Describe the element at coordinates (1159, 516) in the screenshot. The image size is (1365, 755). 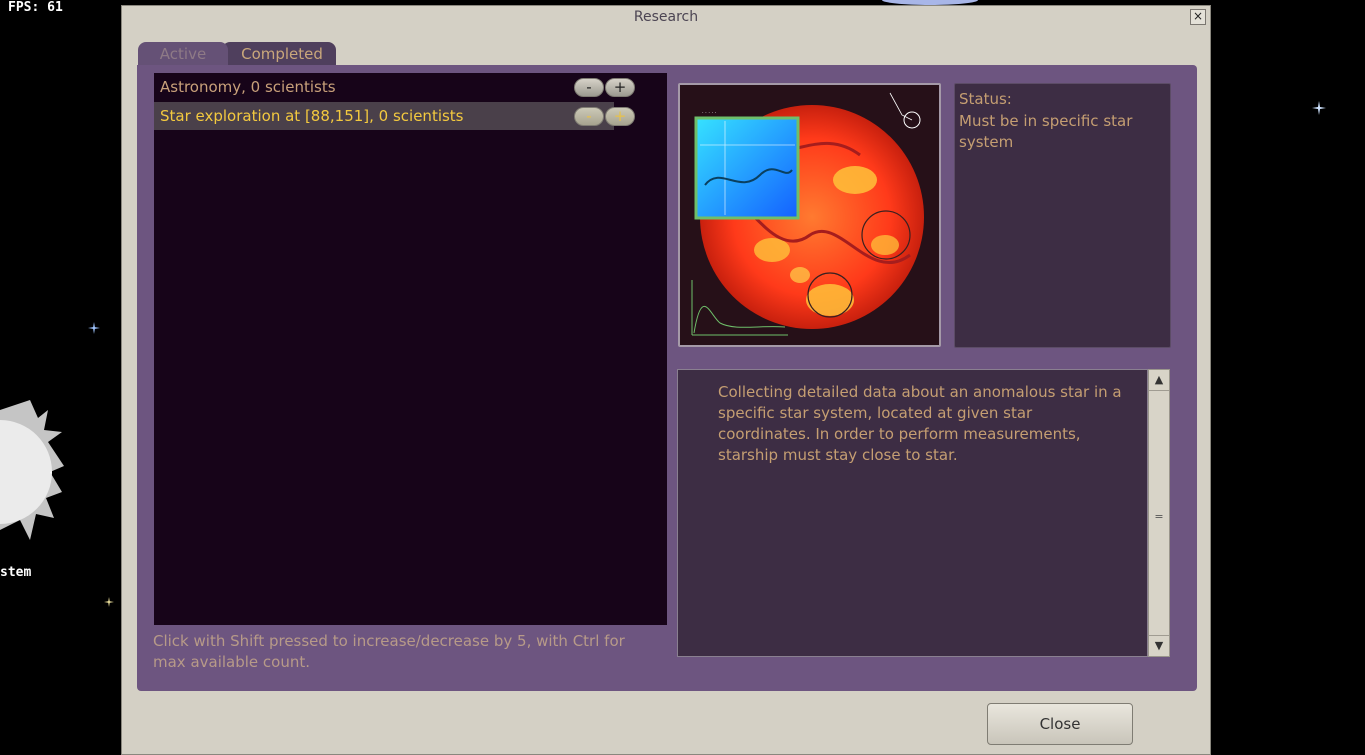
I see `scroll-thumb: =` at that location.